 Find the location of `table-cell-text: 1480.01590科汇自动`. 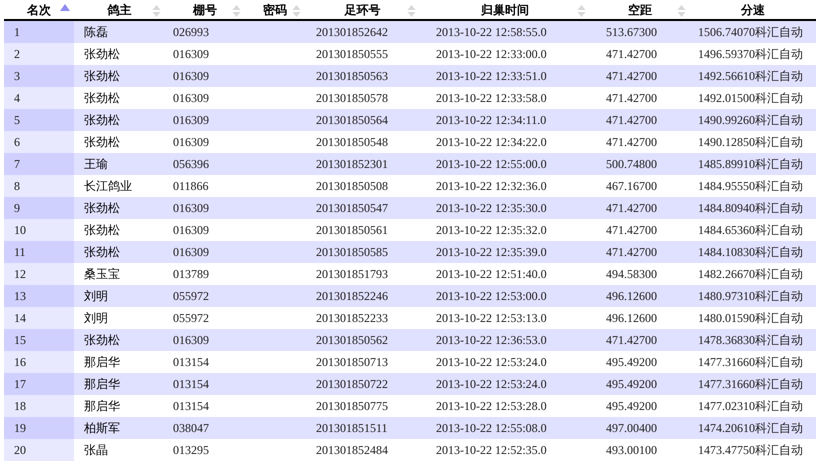

table-cell-text: 1480.01590科汇自动 is located at coordinates (750, 318).